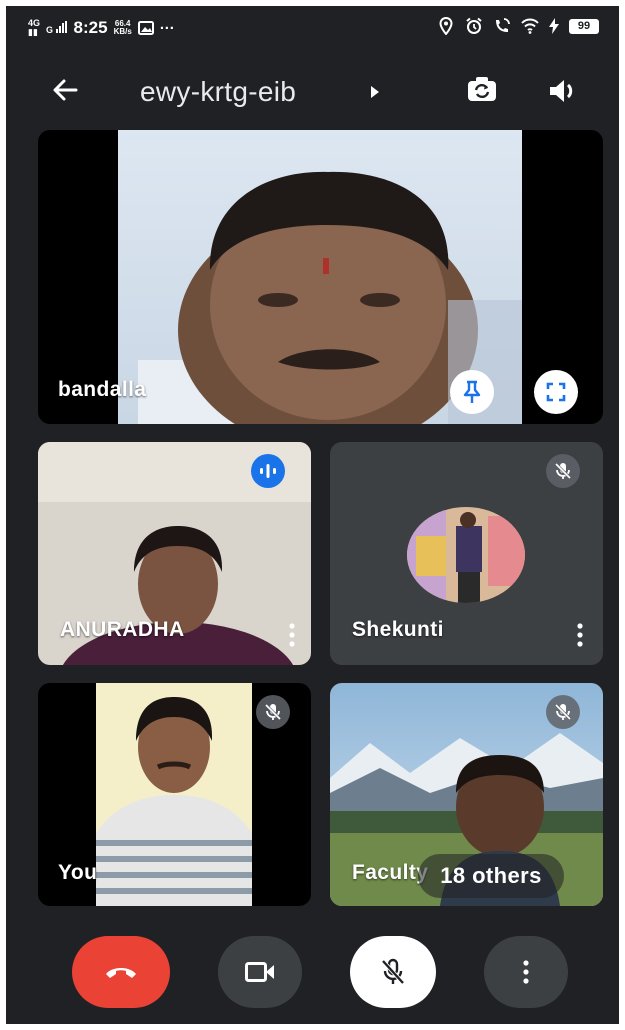  Describe the element at coordinates (90, 27) in the screenshot. I see `clock: 8:25` at that location.